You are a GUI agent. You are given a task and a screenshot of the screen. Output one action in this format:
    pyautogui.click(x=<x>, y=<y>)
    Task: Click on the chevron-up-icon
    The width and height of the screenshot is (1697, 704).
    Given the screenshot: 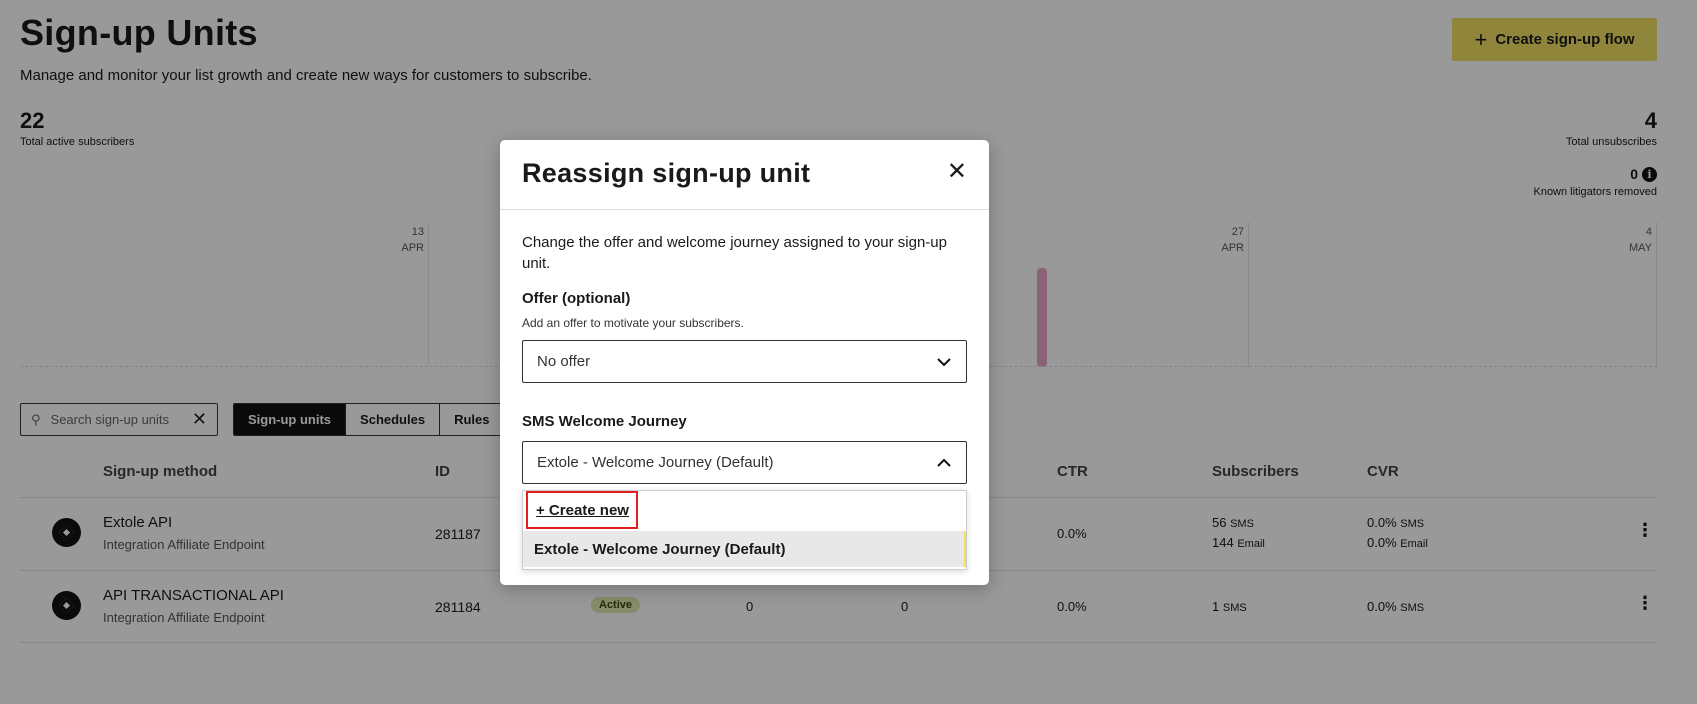 What is the action you would take?
    pyautogui.click(x=944, y=462)
    